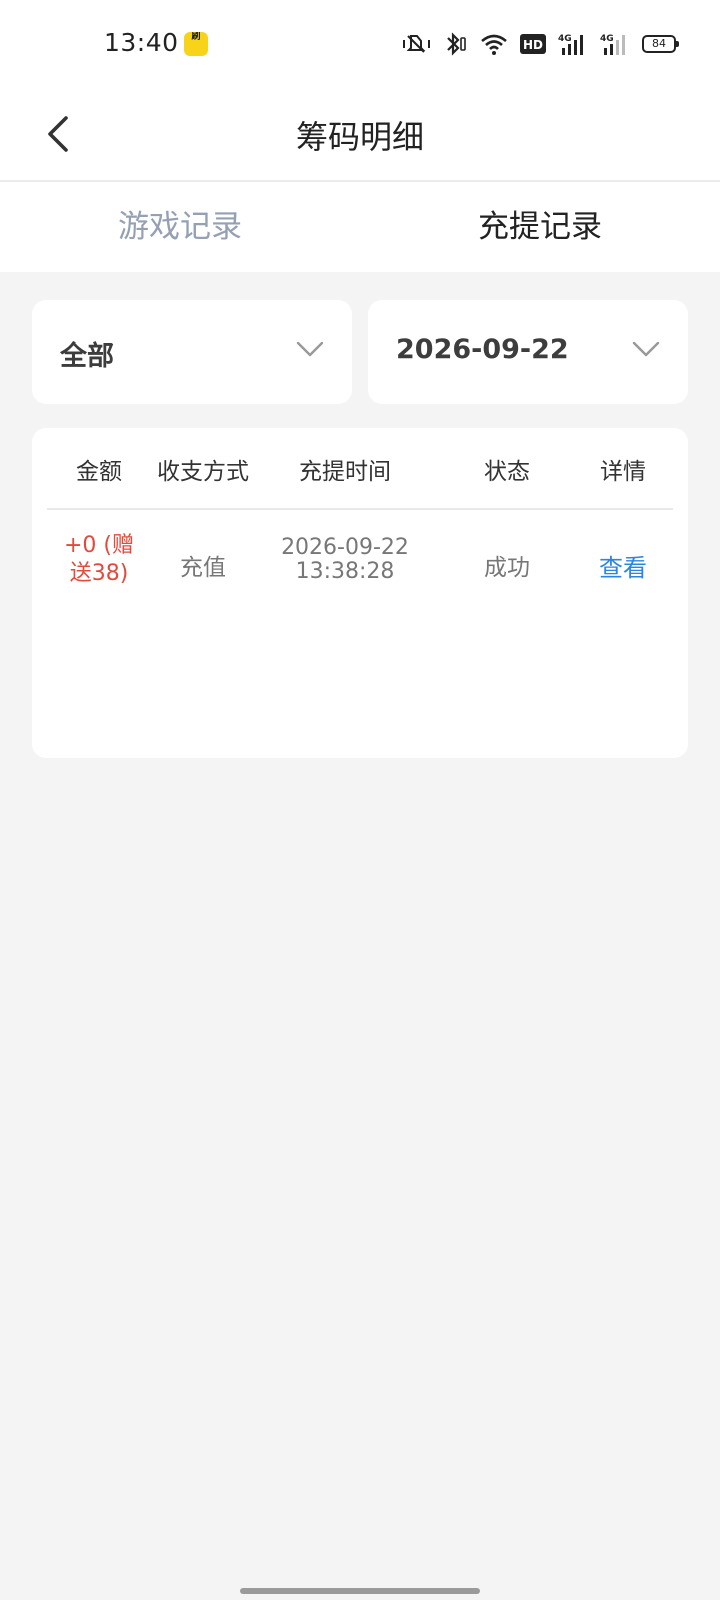 The height and width of the screenshot is (1600, 720). Describe the element at coordinates (99, 573) in the screenshot. I see `row-amount-line2: 送38)` at that location.